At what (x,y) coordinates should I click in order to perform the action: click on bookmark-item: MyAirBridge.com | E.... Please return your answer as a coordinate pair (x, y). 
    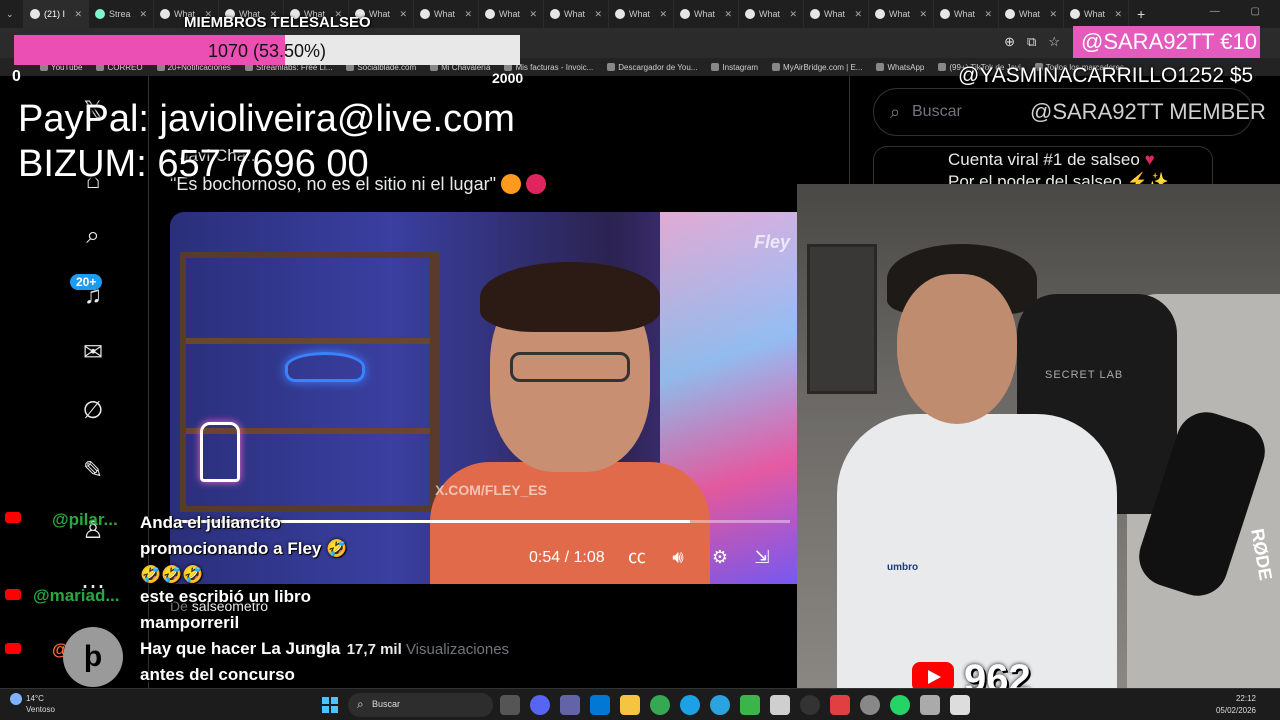
    Looking at the image, I should click on (817, 67).